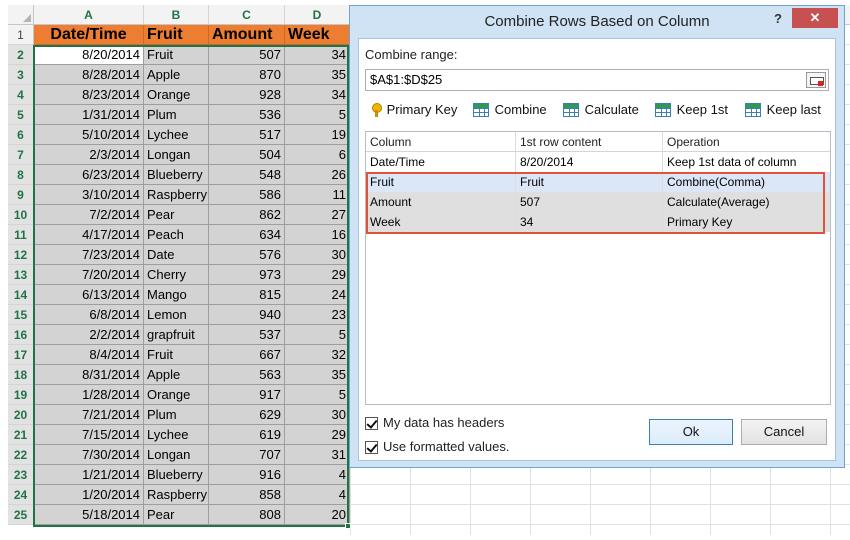 This screenshot has height=540, width=850. I want to click on amount-cell: 808, so click(247, 515).